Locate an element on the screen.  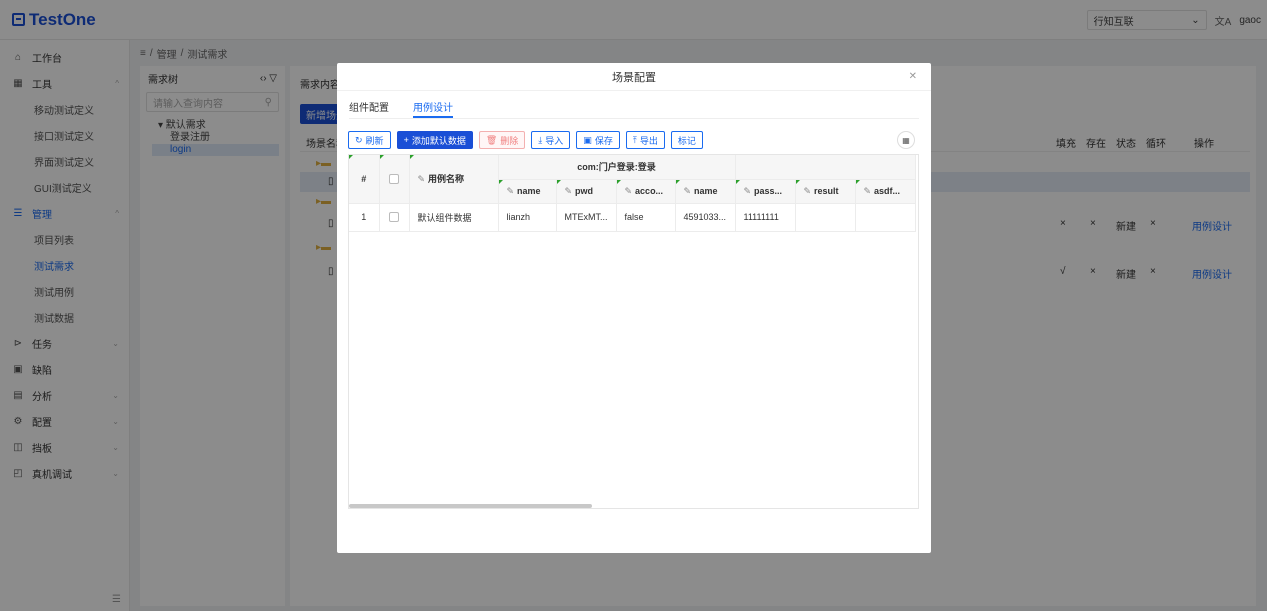
plus-icon: + is located at coordinates (406, 140).